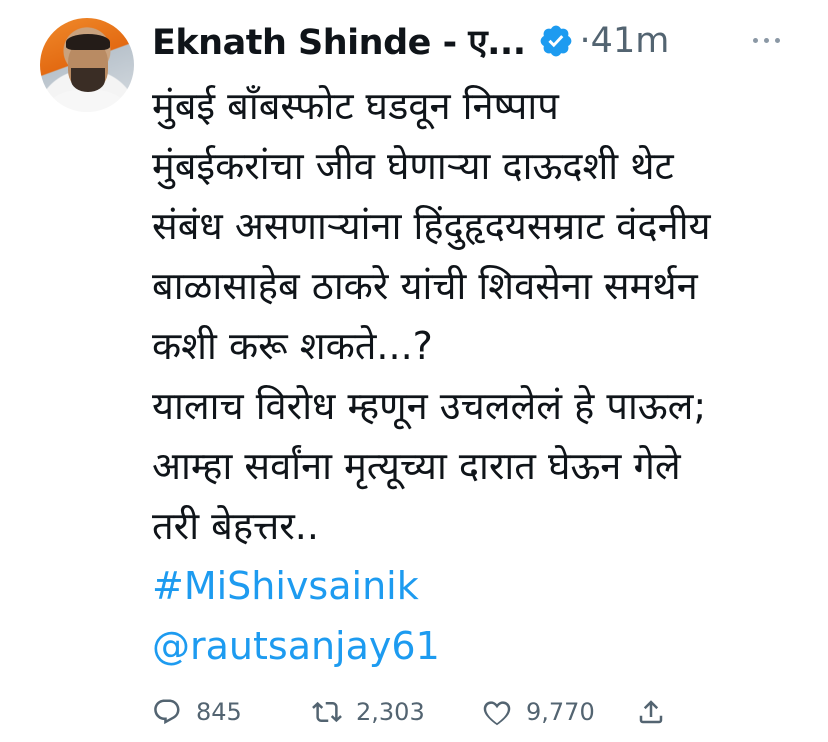 This screenshot has width=828, height=742. What do you see at coordinates (88, 42) in the screenshot?
I see `avatar-hair` at bounding box center [88, 42].